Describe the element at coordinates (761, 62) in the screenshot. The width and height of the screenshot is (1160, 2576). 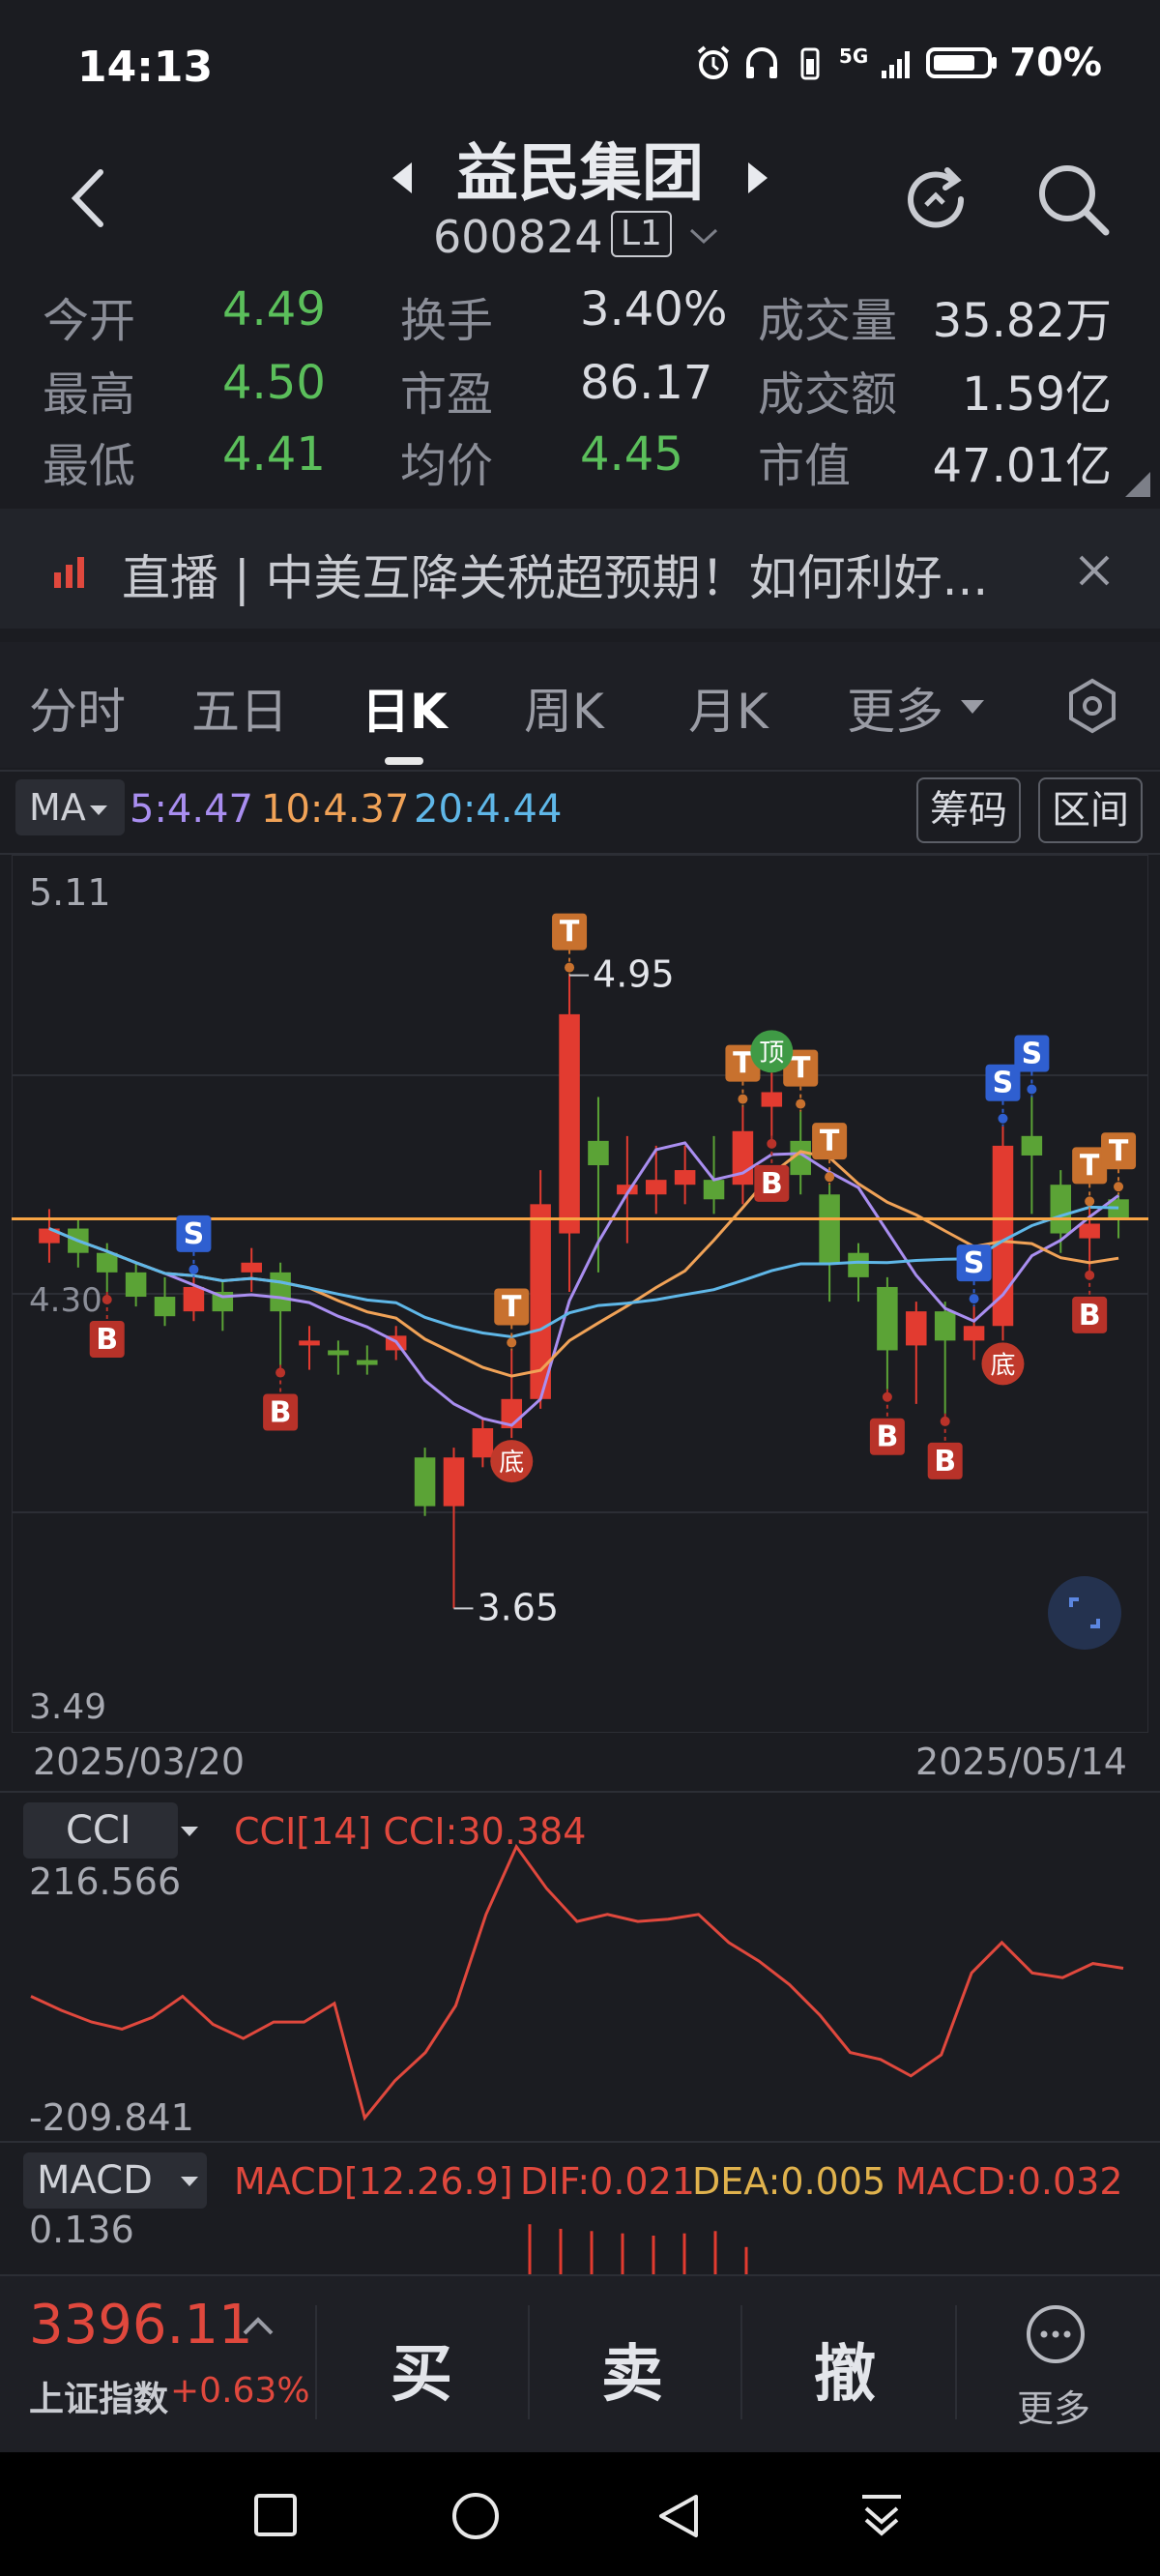
I see `headphones-icon` at that location.